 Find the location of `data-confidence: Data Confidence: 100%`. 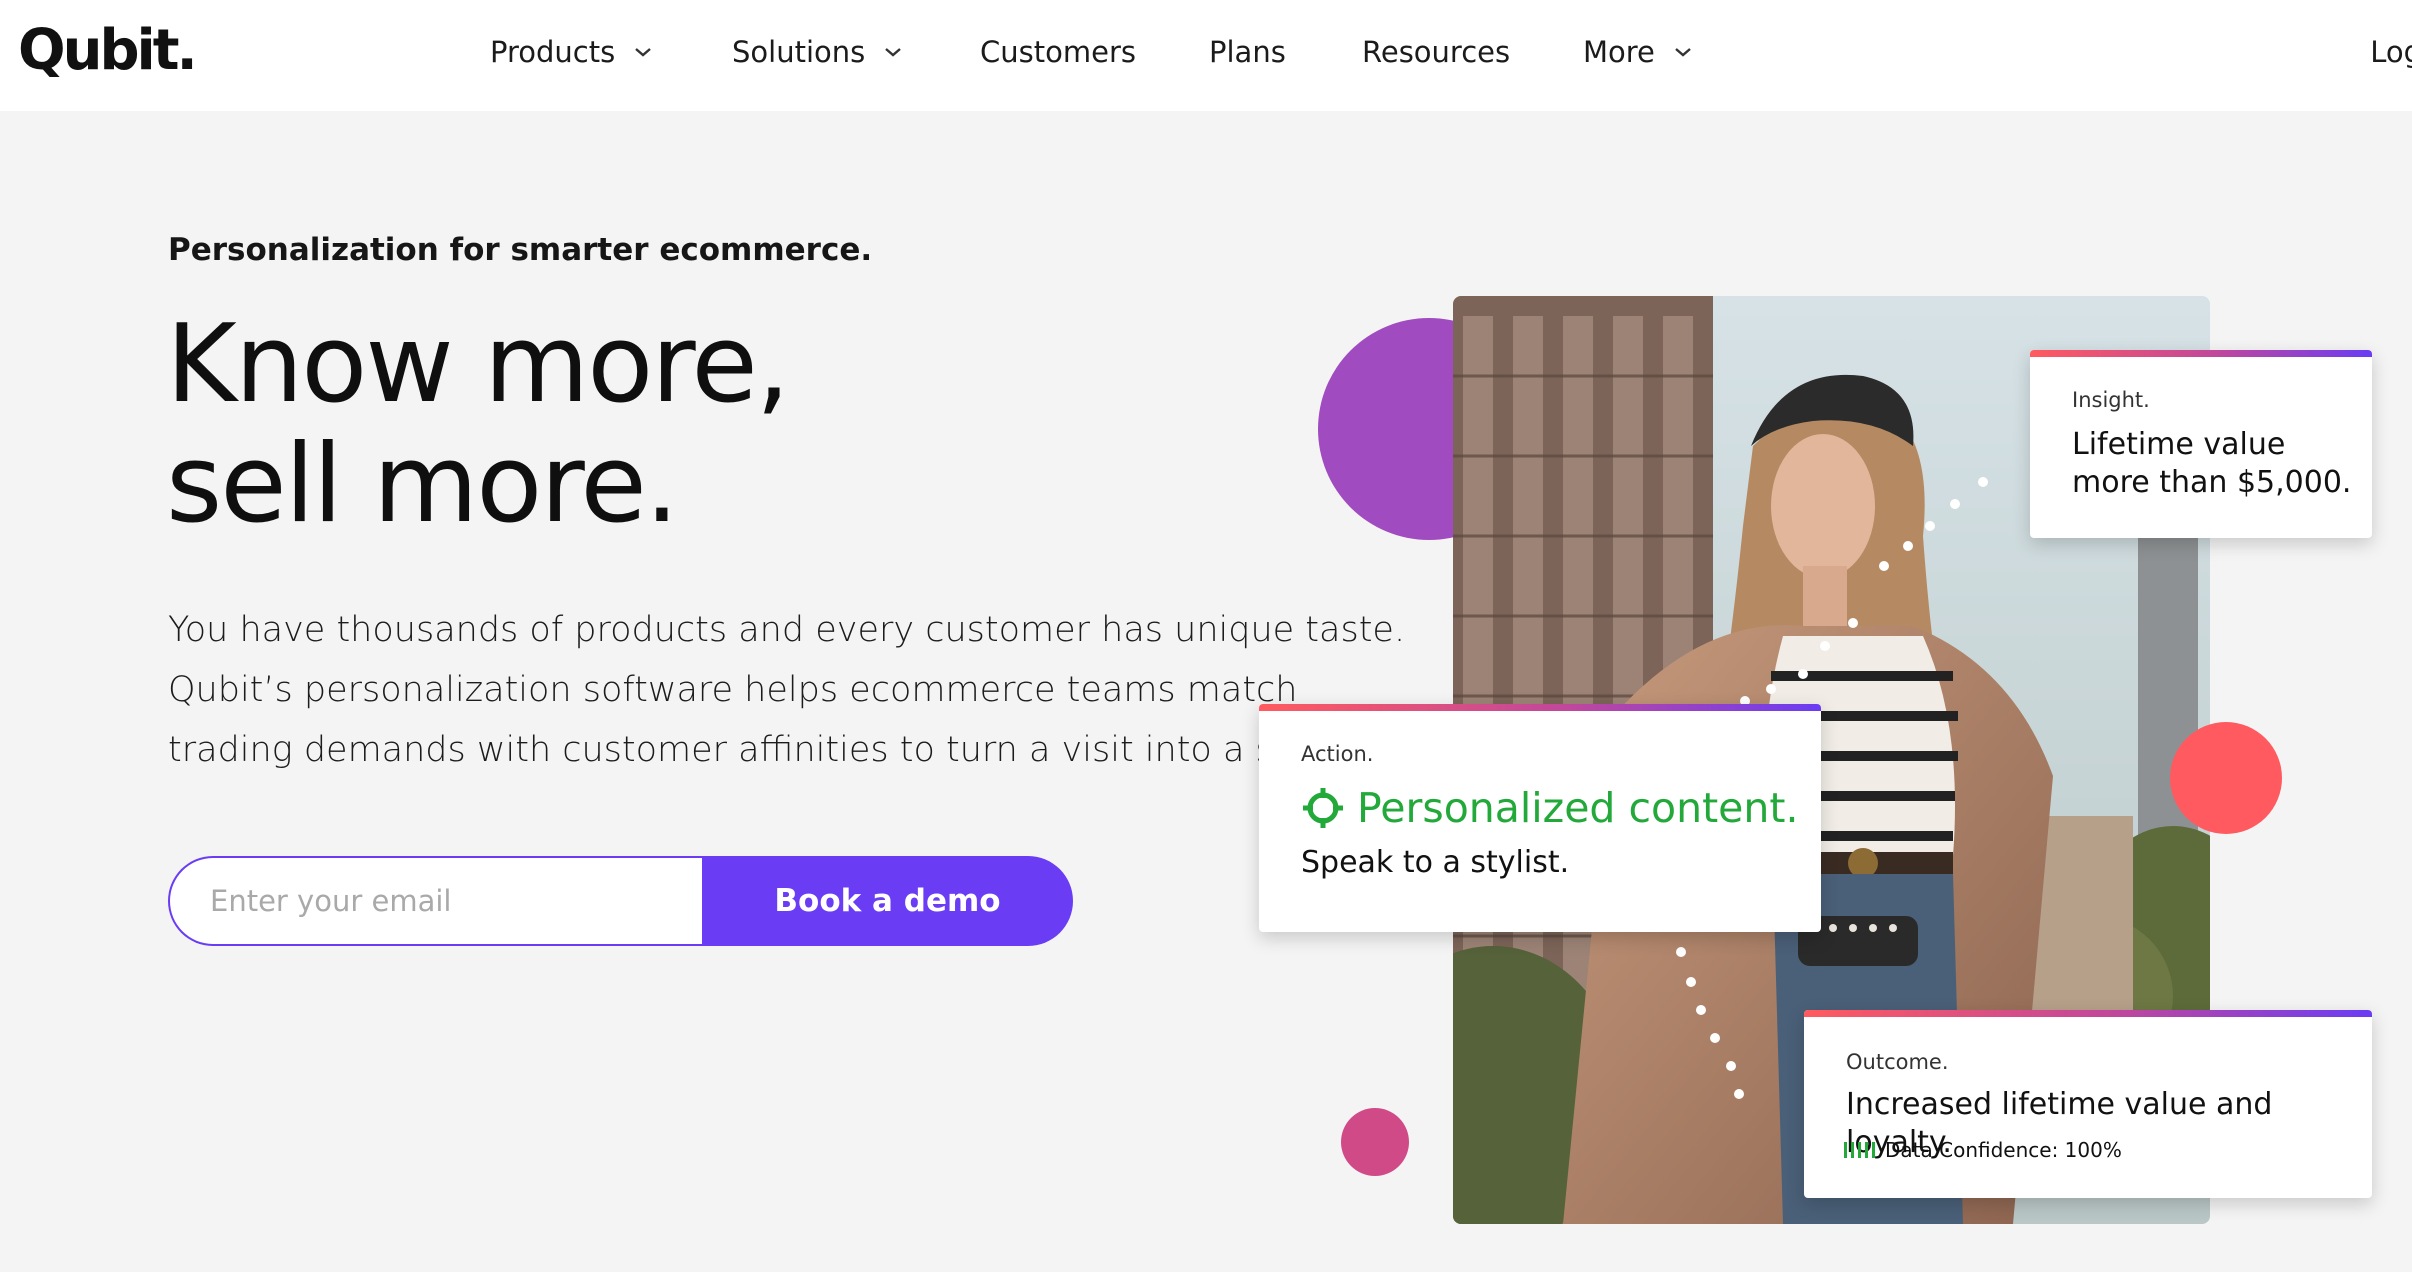

data-confidence: Data Confidence: 100% is located at coordinates (1983, 1150).